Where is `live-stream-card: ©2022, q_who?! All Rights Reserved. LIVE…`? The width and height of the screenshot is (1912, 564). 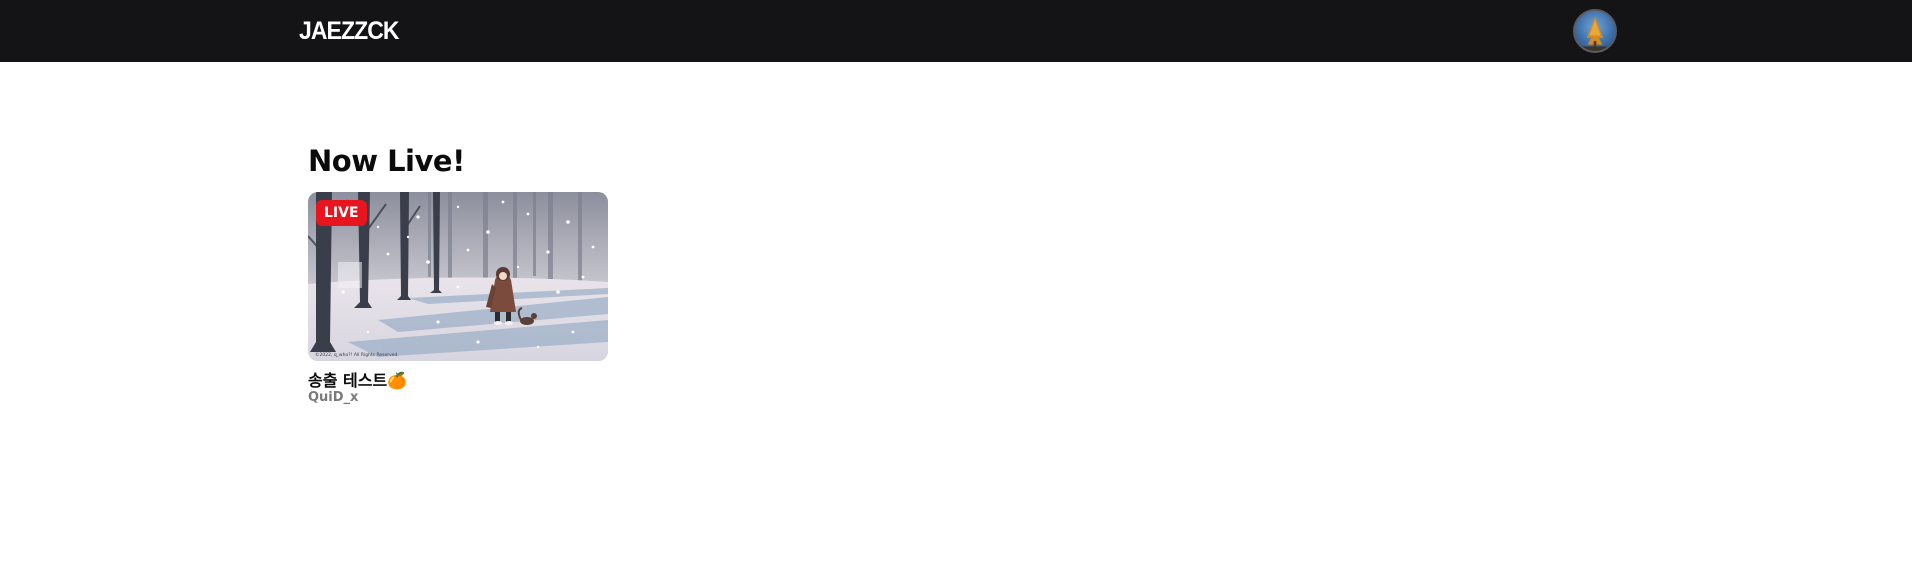
live-stream-card: ©2022, q_who?! All Rights Reserved. LIVE… is located at coordinates (458, 299).